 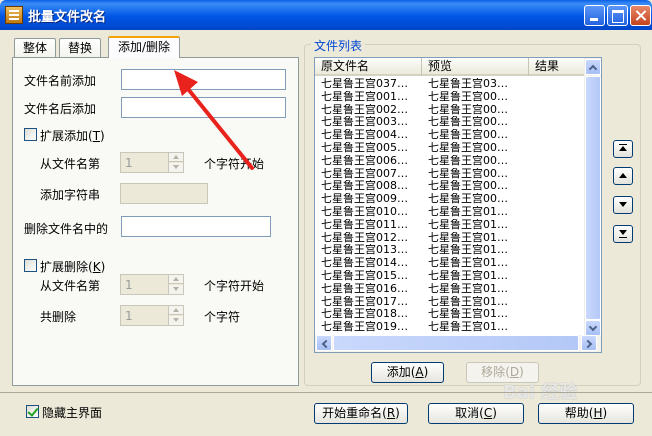 I want to click on title-bar: 批量文件改名, so click(x=326, y=15).